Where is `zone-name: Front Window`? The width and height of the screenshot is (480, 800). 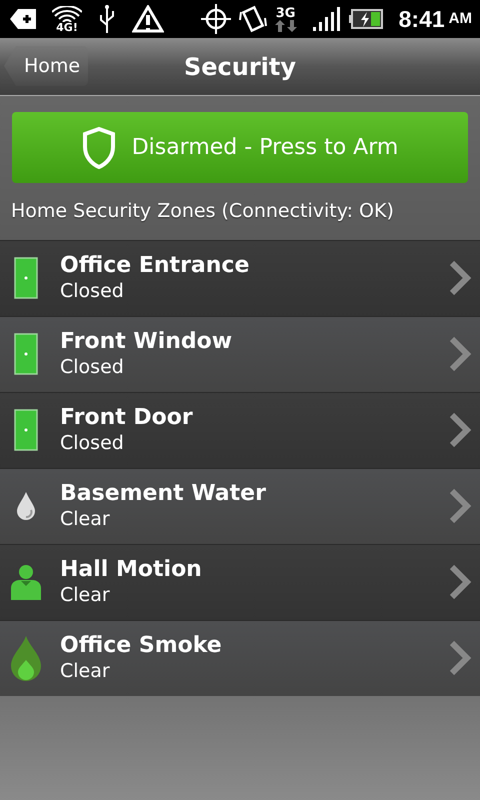 zone-name: Front Window is located at coordinates (147, 342).